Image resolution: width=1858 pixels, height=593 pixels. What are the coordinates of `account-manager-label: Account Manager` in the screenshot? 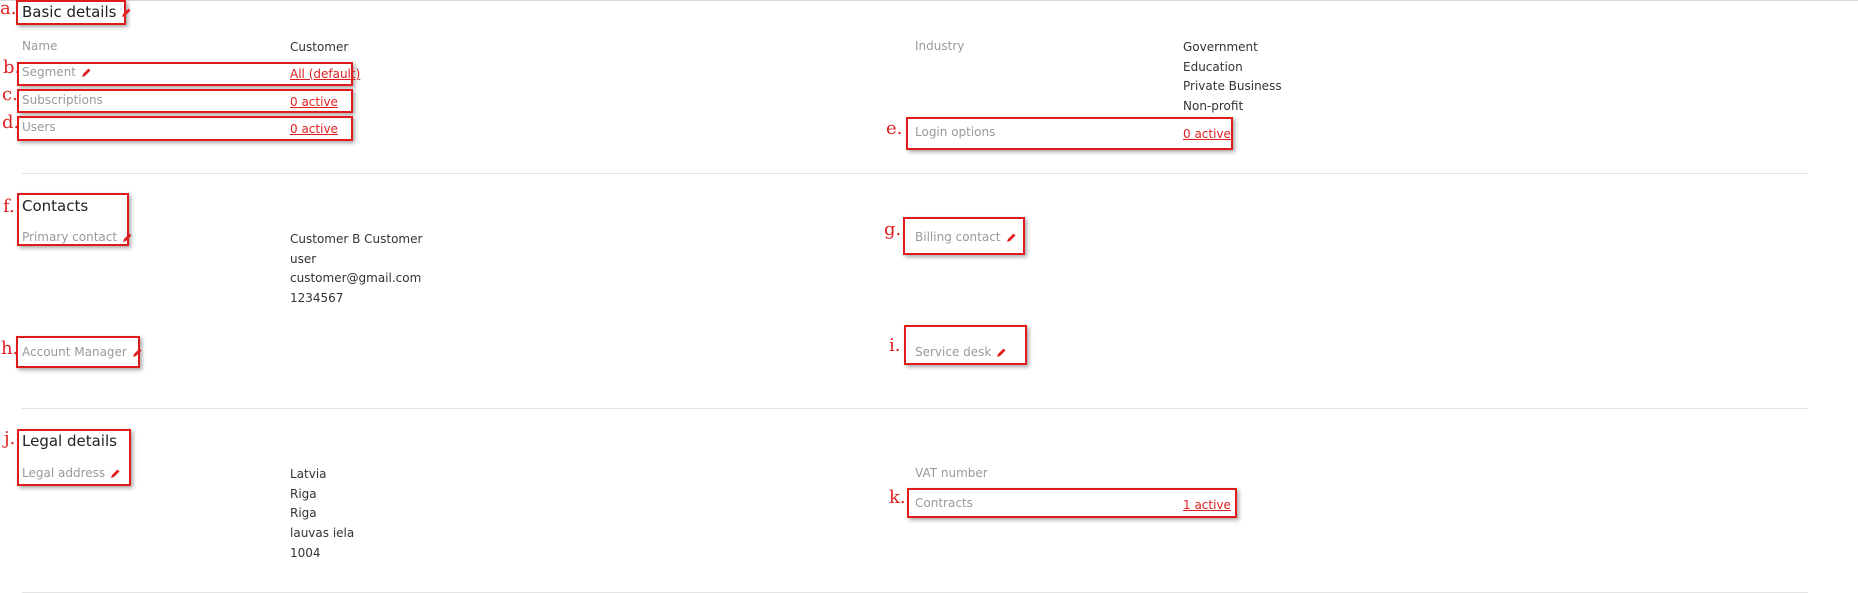 It's located at (82, 352).